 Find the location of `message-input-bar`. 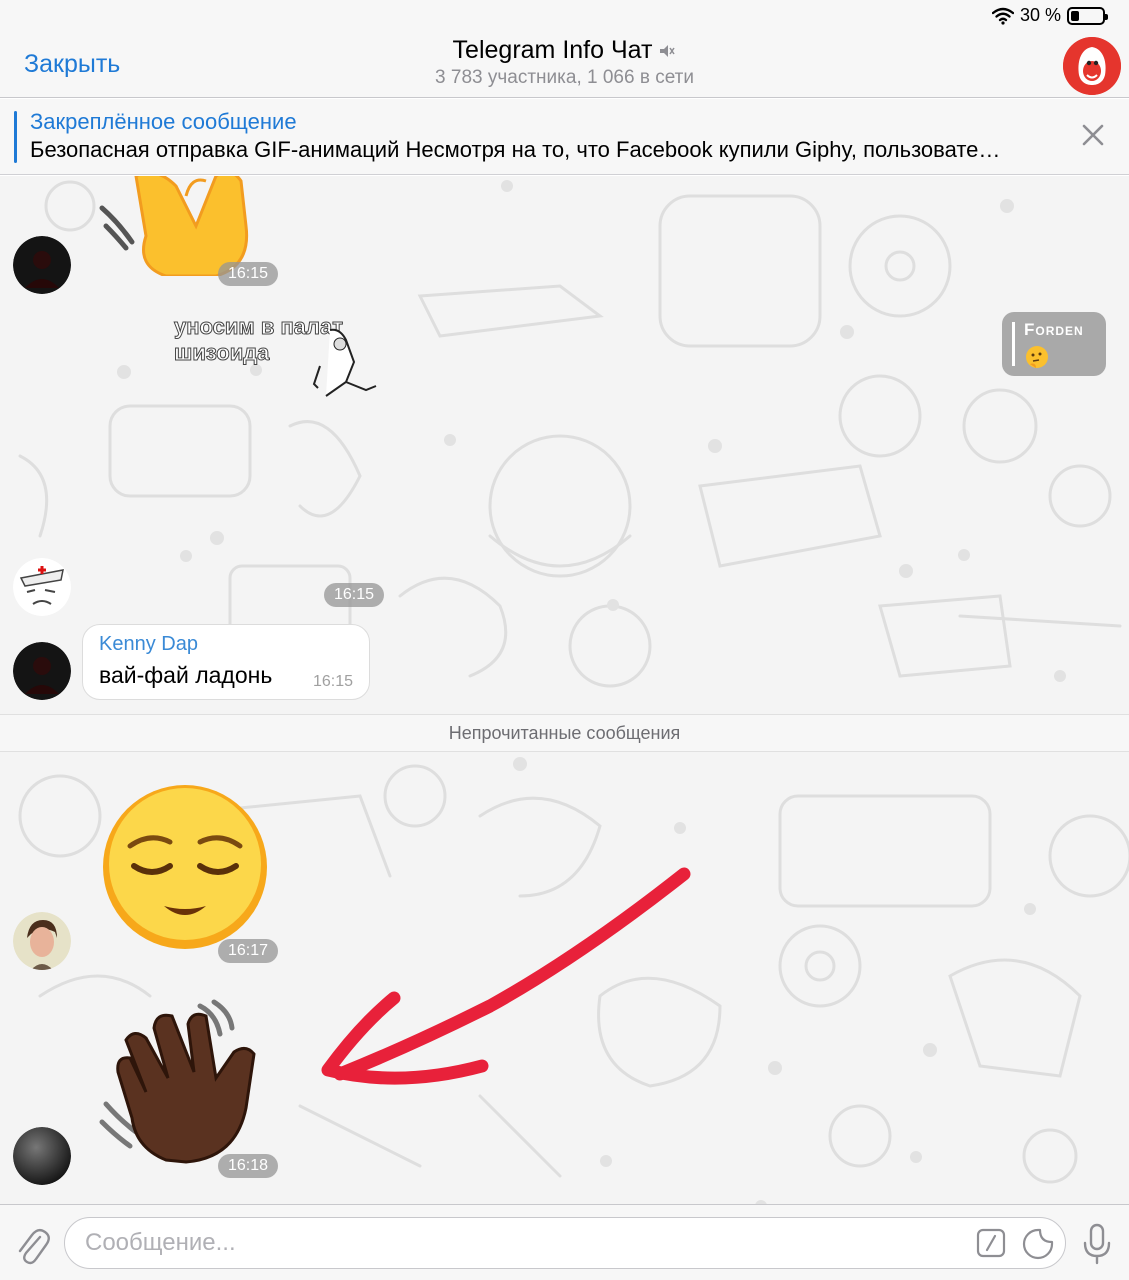

message-input-bar is located at coordinates (564, 1242).